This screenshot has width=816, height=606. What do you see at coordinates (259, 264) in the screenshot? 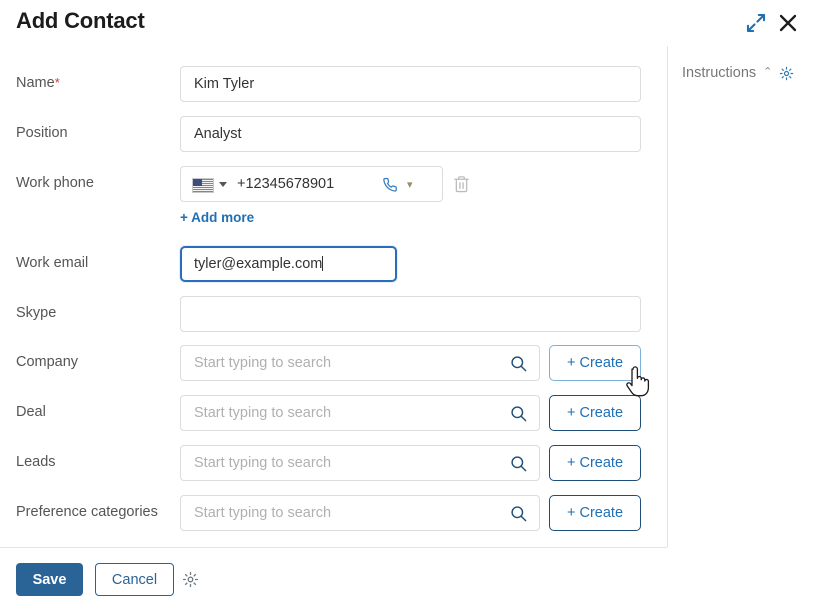
I see `work-email-value: tyler@example.com` at bounding box center [259, 264].